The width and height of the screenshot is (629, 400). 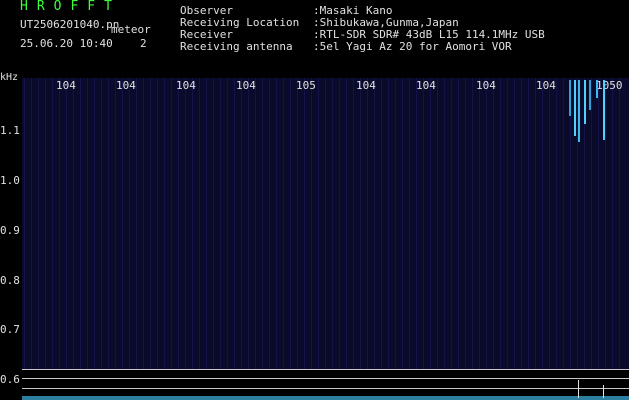 What do you see at coordinates (143, 43) in the screenshot?
I see `detection-count: 2` at bounding box center [143, 43].